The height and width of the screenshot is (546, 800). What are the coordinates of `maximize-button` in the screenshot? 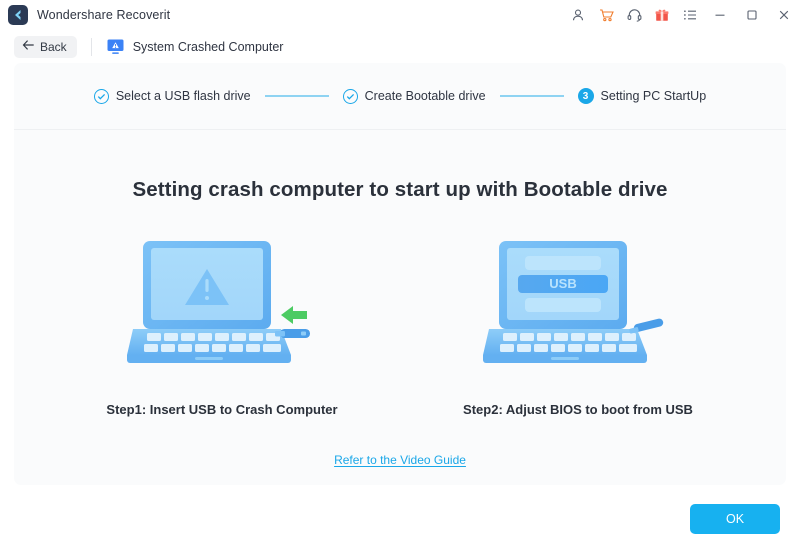 It's located at (752, 15).